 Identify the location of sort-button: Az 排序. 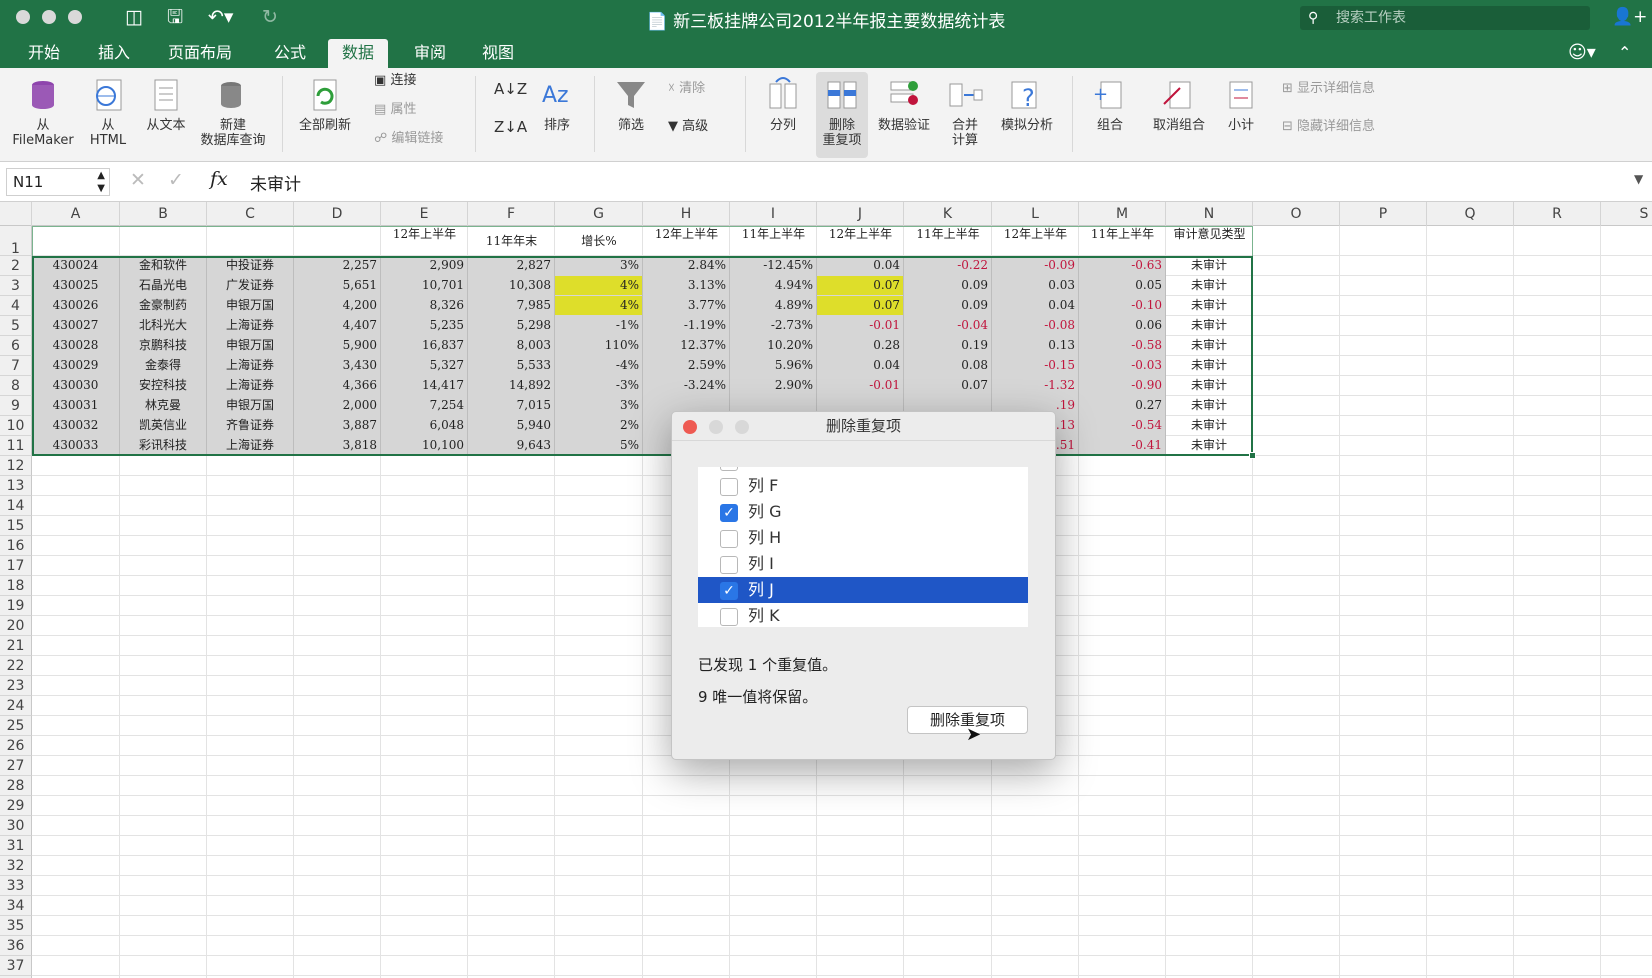
(557, 104).